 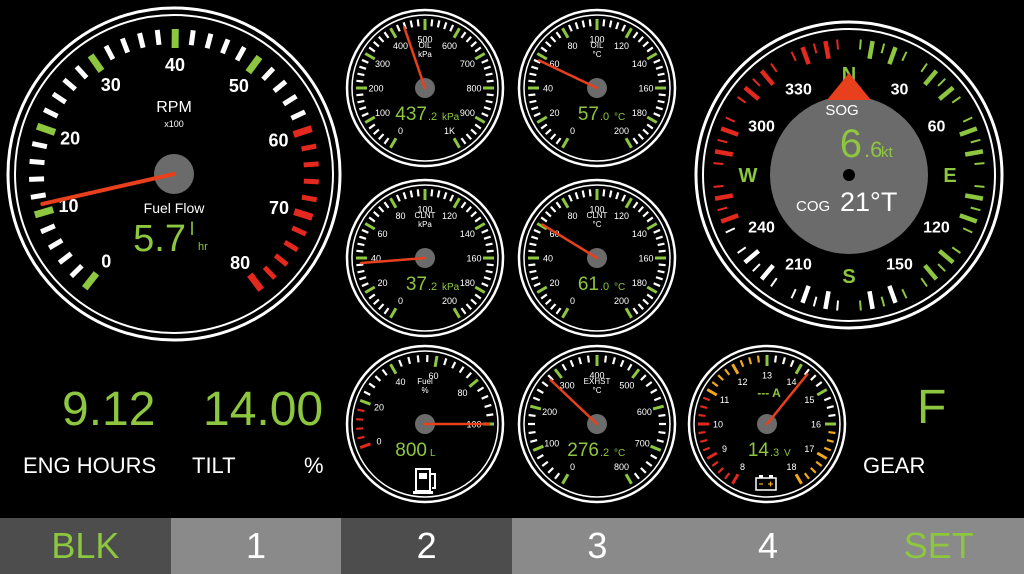 I want to click on tab-page-1: 1, so click(x=256, y=546).